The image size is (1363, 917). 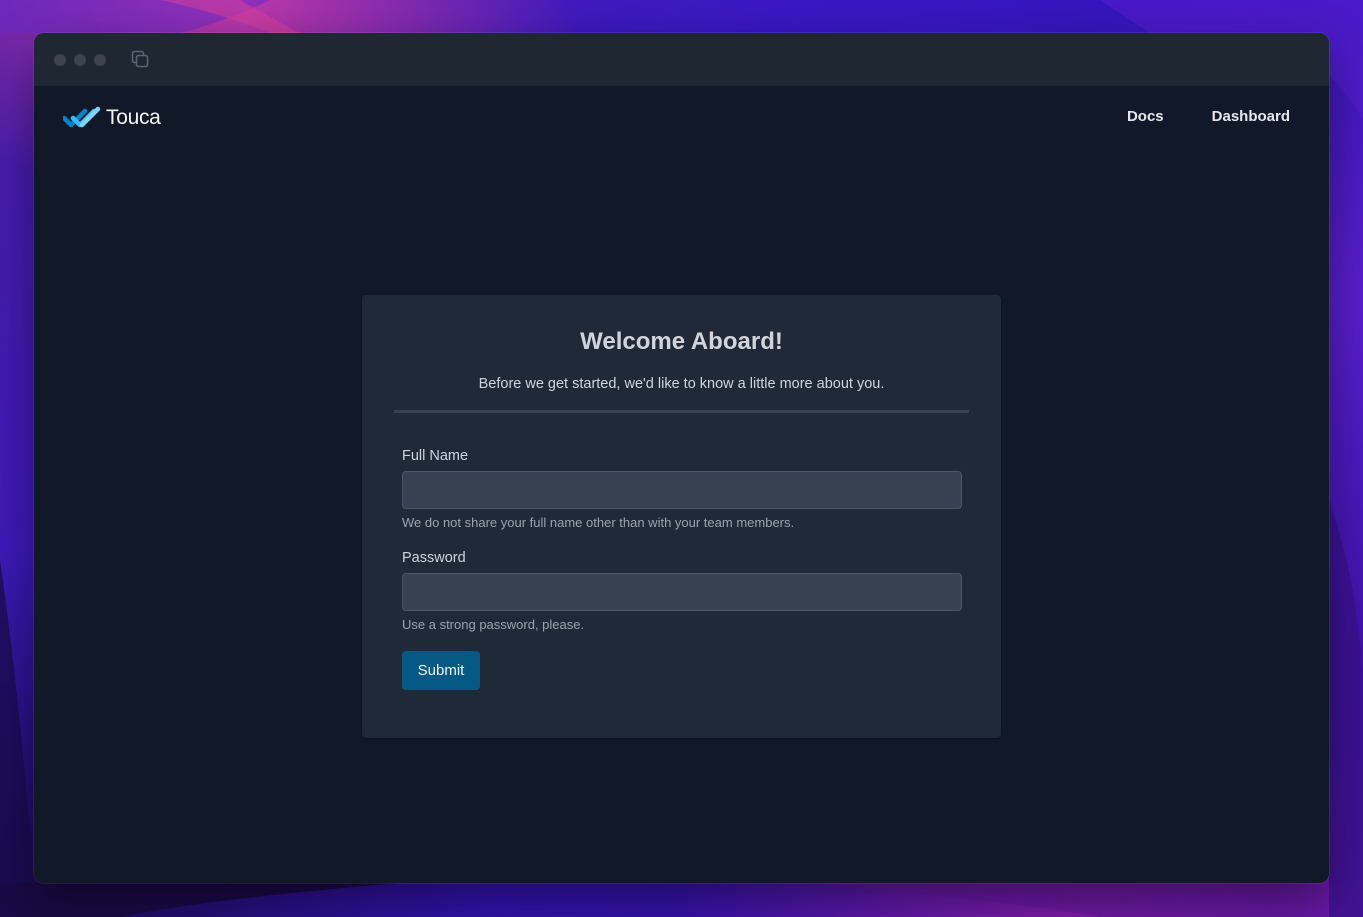 What do you see at coordinates (681, 411) in the screenshot?
I see `card-divider` at bounding box center [681, 411].